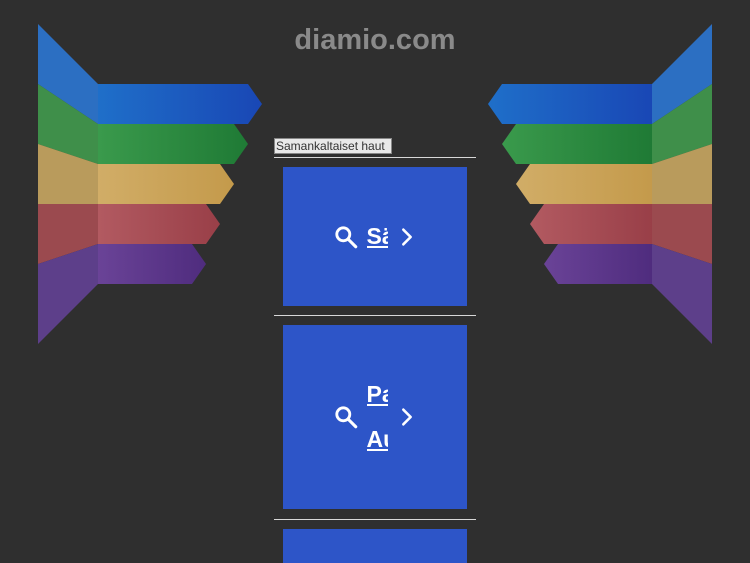 This screenshot has width=750, height=563. Describe the element at coordinates (333, 146) in the screenshot. I see `related-searches-label: Samankaltaiset haut` at that location.